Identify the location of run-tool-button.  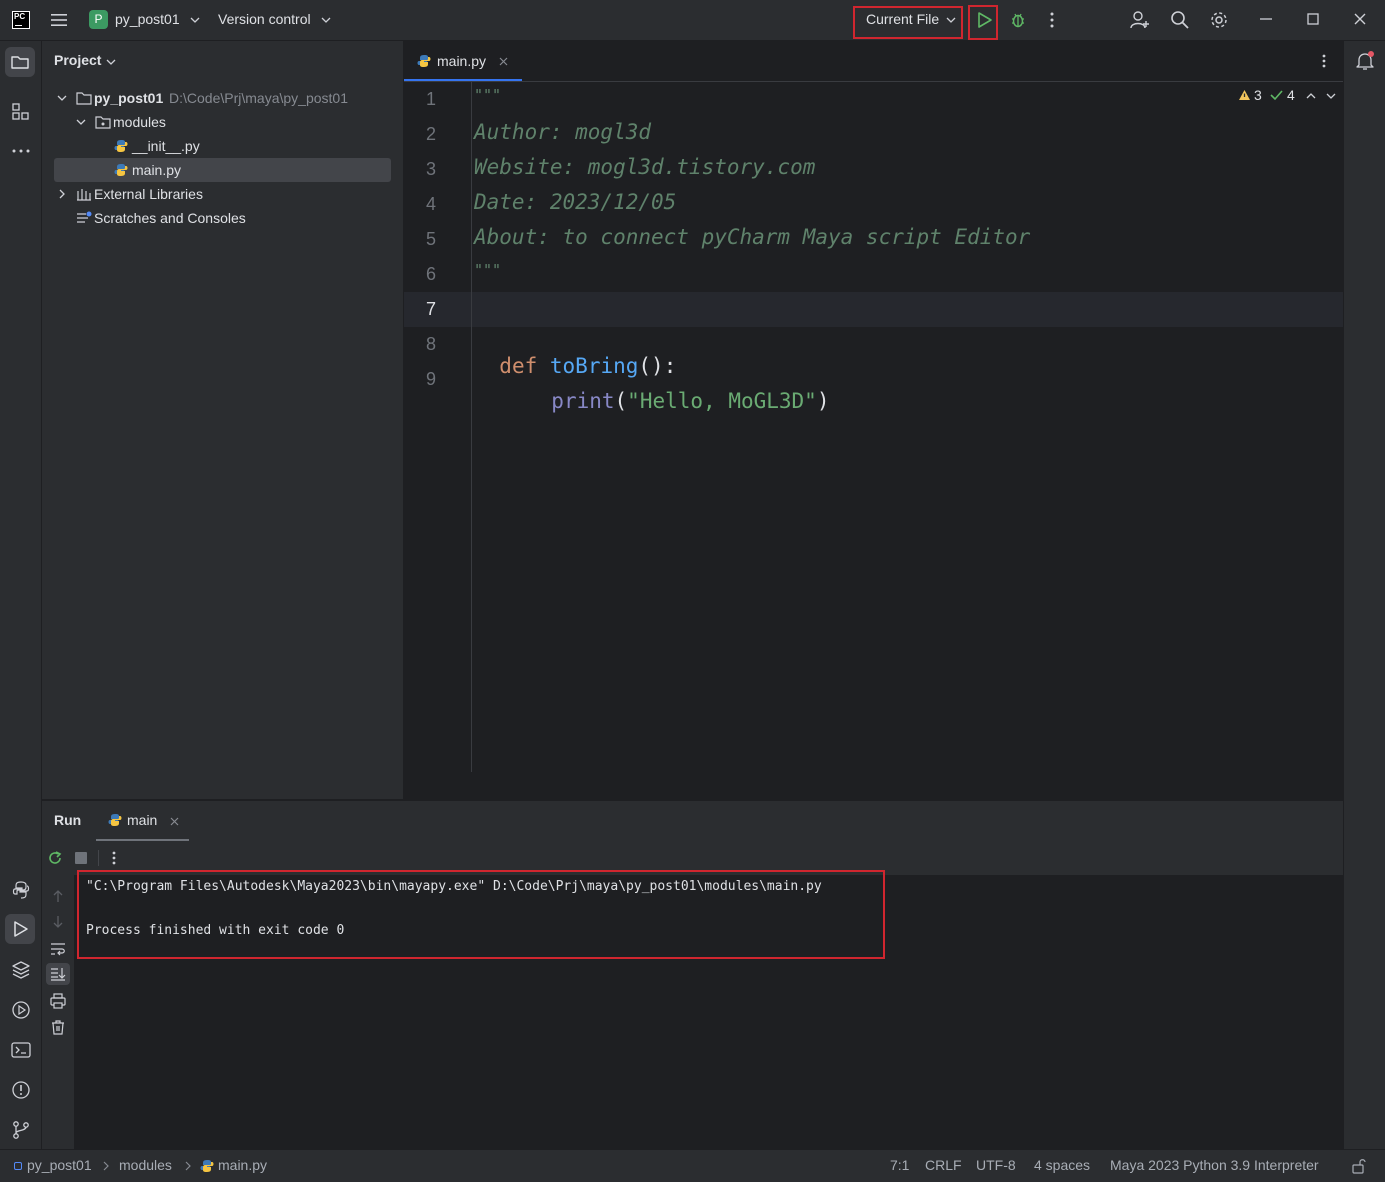
(20, 929).